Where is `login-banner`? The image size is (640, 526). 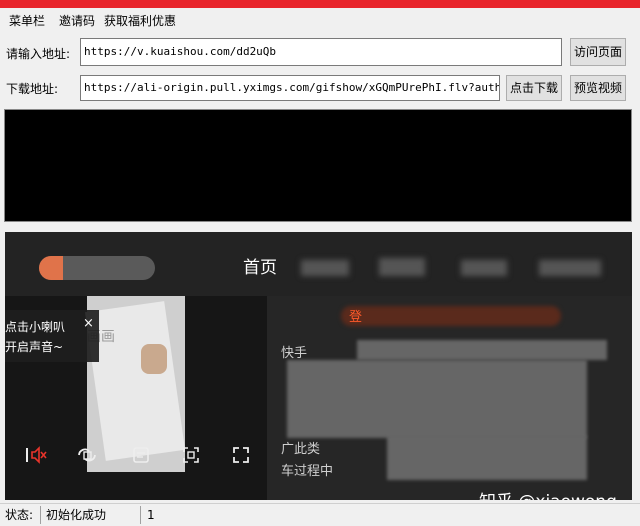 login-banner is located at coordinates (451, 316).